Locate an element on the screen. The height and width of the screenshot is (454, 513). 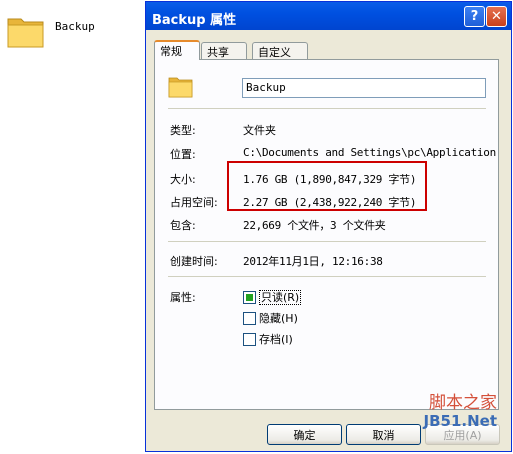
help-button: ? is located at coordinates (474, 16).